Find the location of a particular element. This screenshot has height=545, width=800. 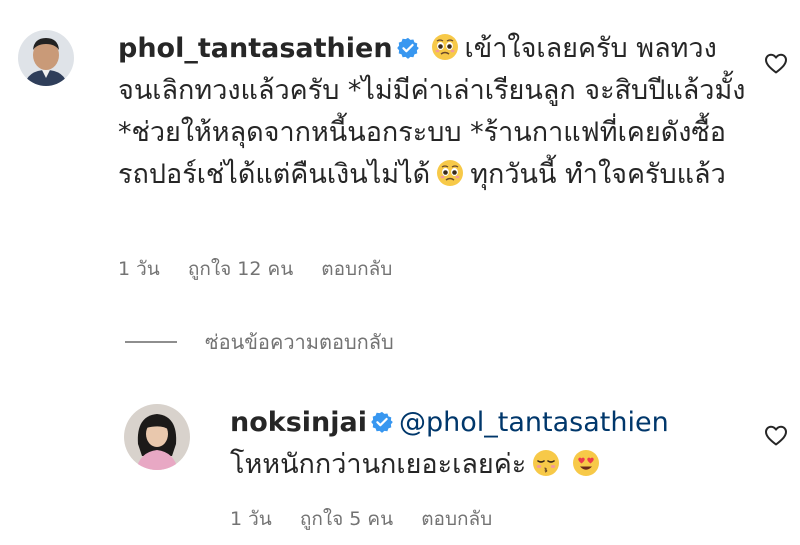

mention-link: @phol_tantasathien is located at coordinates (534, 422).